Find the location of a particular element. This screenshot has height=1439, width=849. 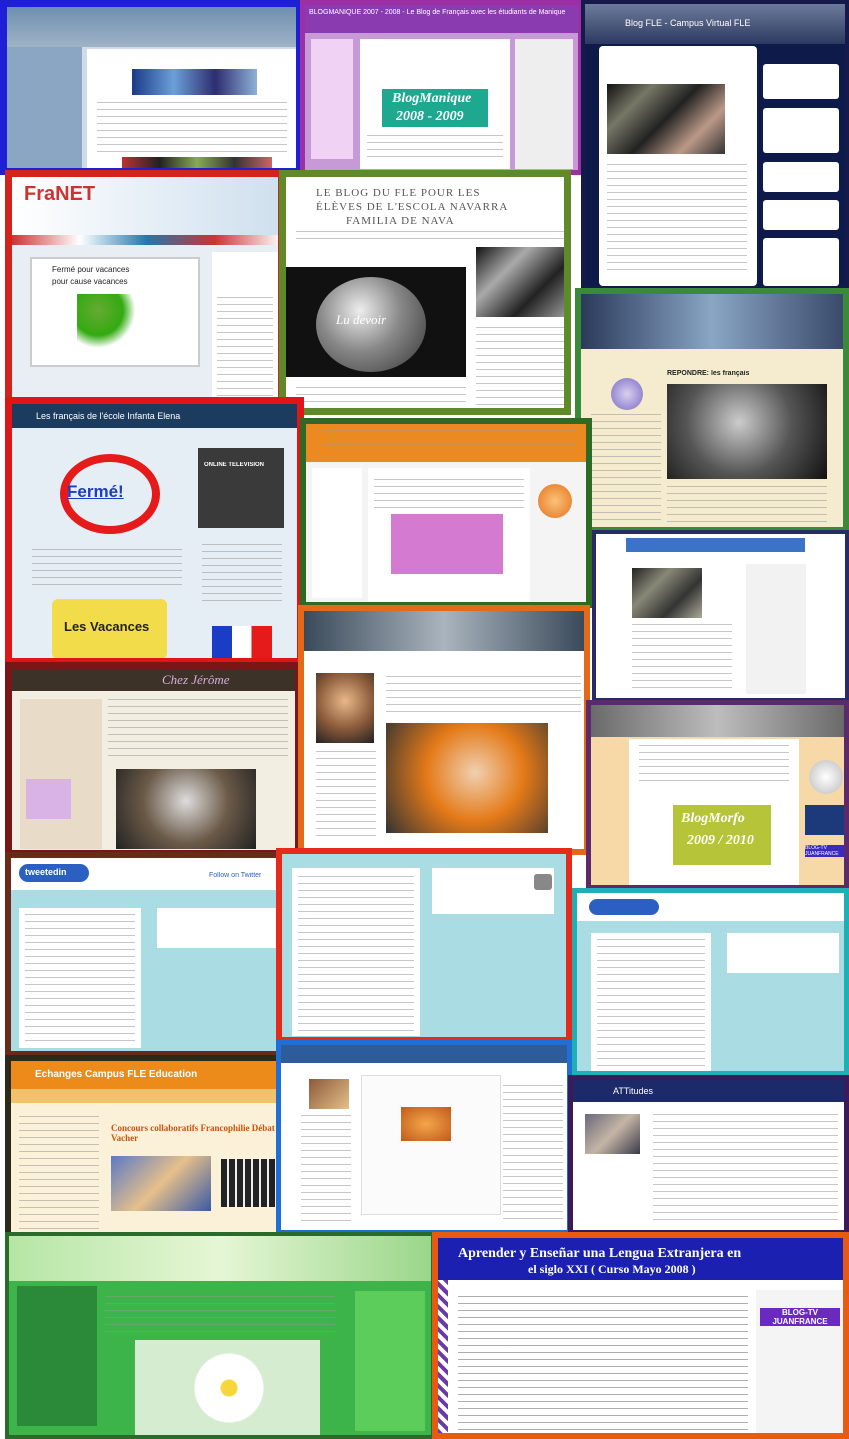

tile-tweet-left: tweetedin Follow on Twitter is located at coordinates (145, 954).